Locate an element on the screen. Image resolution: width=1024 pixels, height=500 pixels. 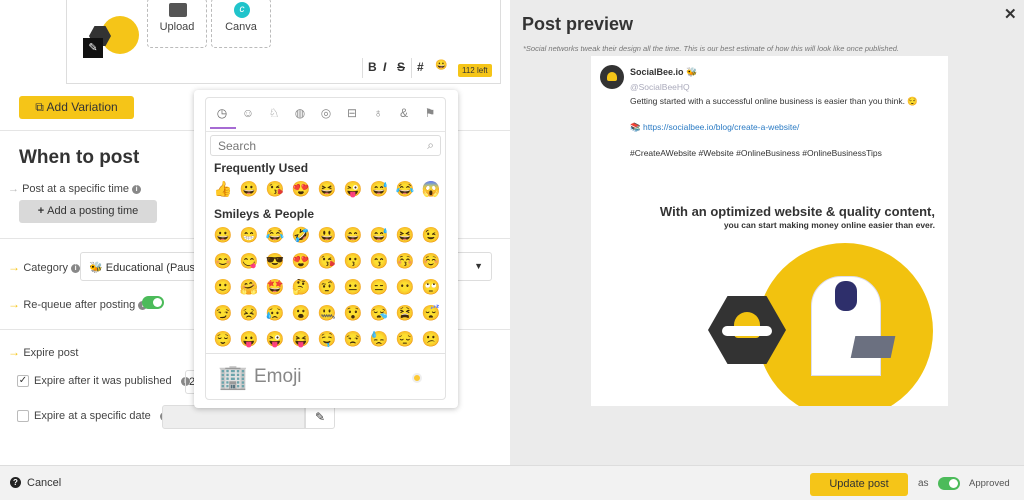
frequent-emoji-row: 👍 😀 😘 😍 😆 😜 😅 😂 😱 is located at coordinates (327, 189).